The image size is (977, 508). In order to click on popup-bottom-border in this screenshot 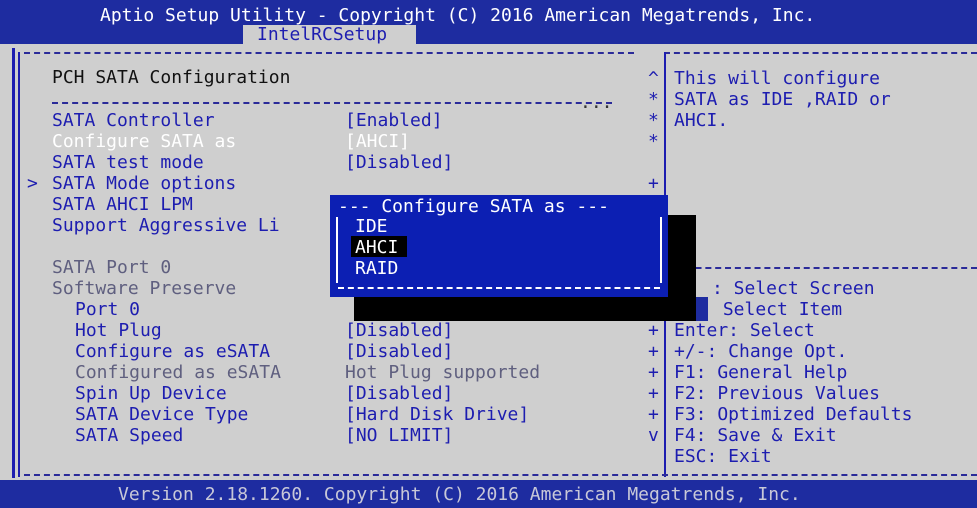, I will do `click(499, 288)`.